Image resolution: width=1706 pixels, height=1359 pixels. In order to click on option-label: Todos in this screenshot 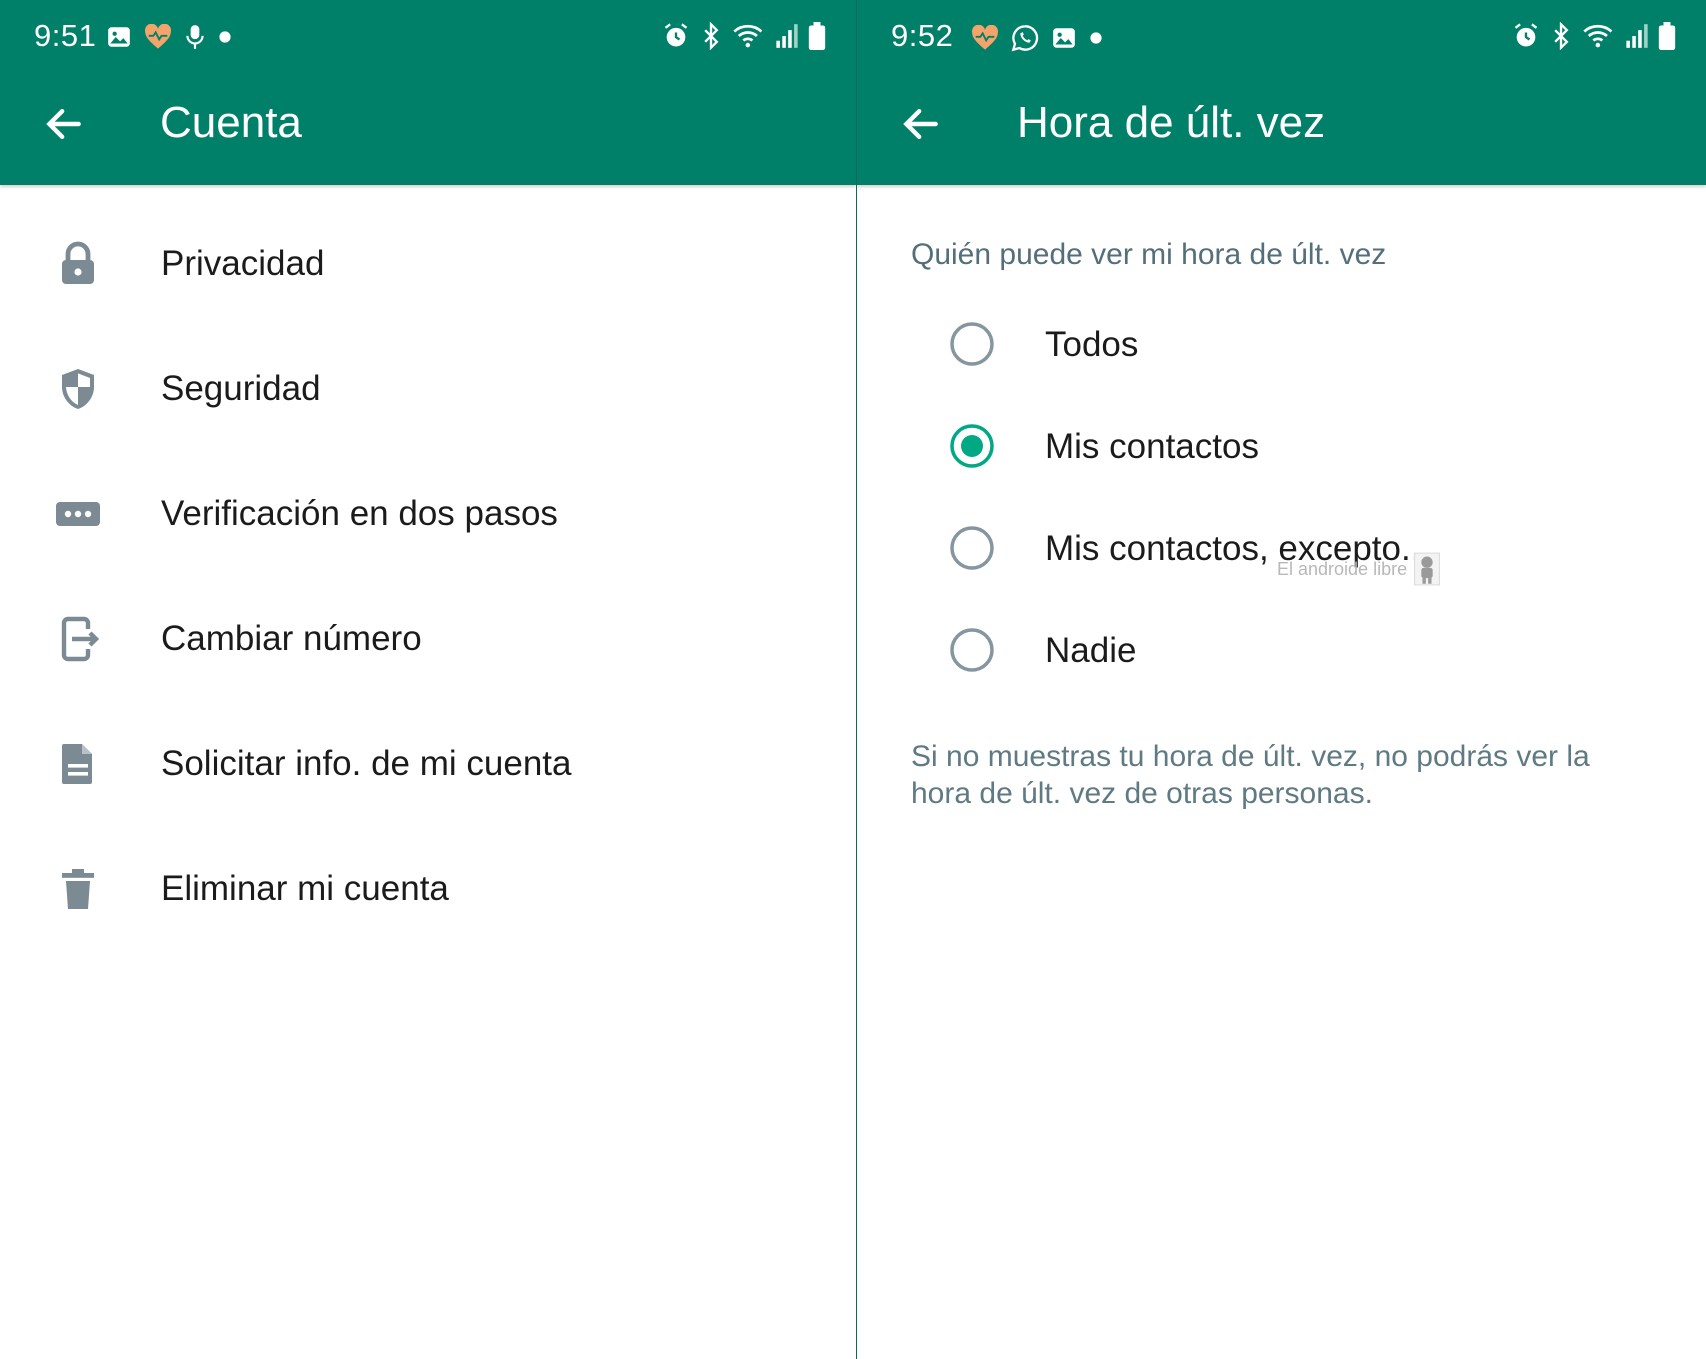, I will do `click(1092, 344)`.